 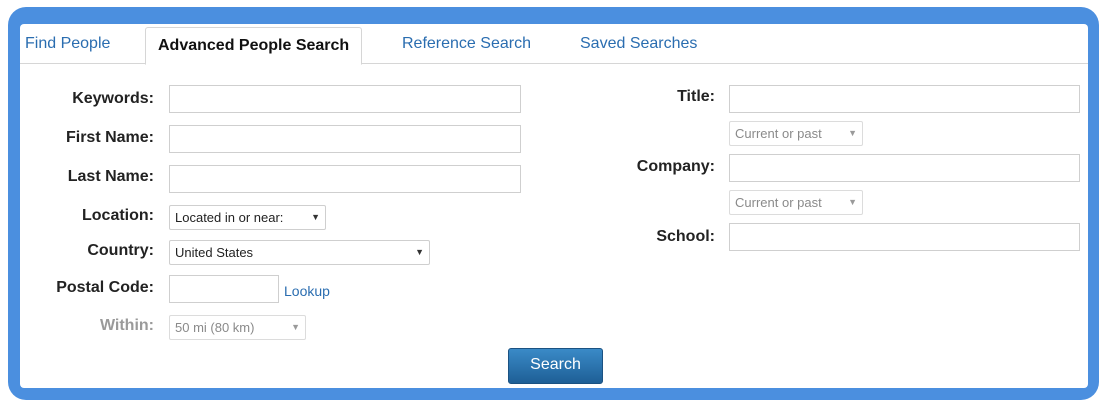 I want to click on company-scope-select: Current or past ▼, so click(x=796, y=202).